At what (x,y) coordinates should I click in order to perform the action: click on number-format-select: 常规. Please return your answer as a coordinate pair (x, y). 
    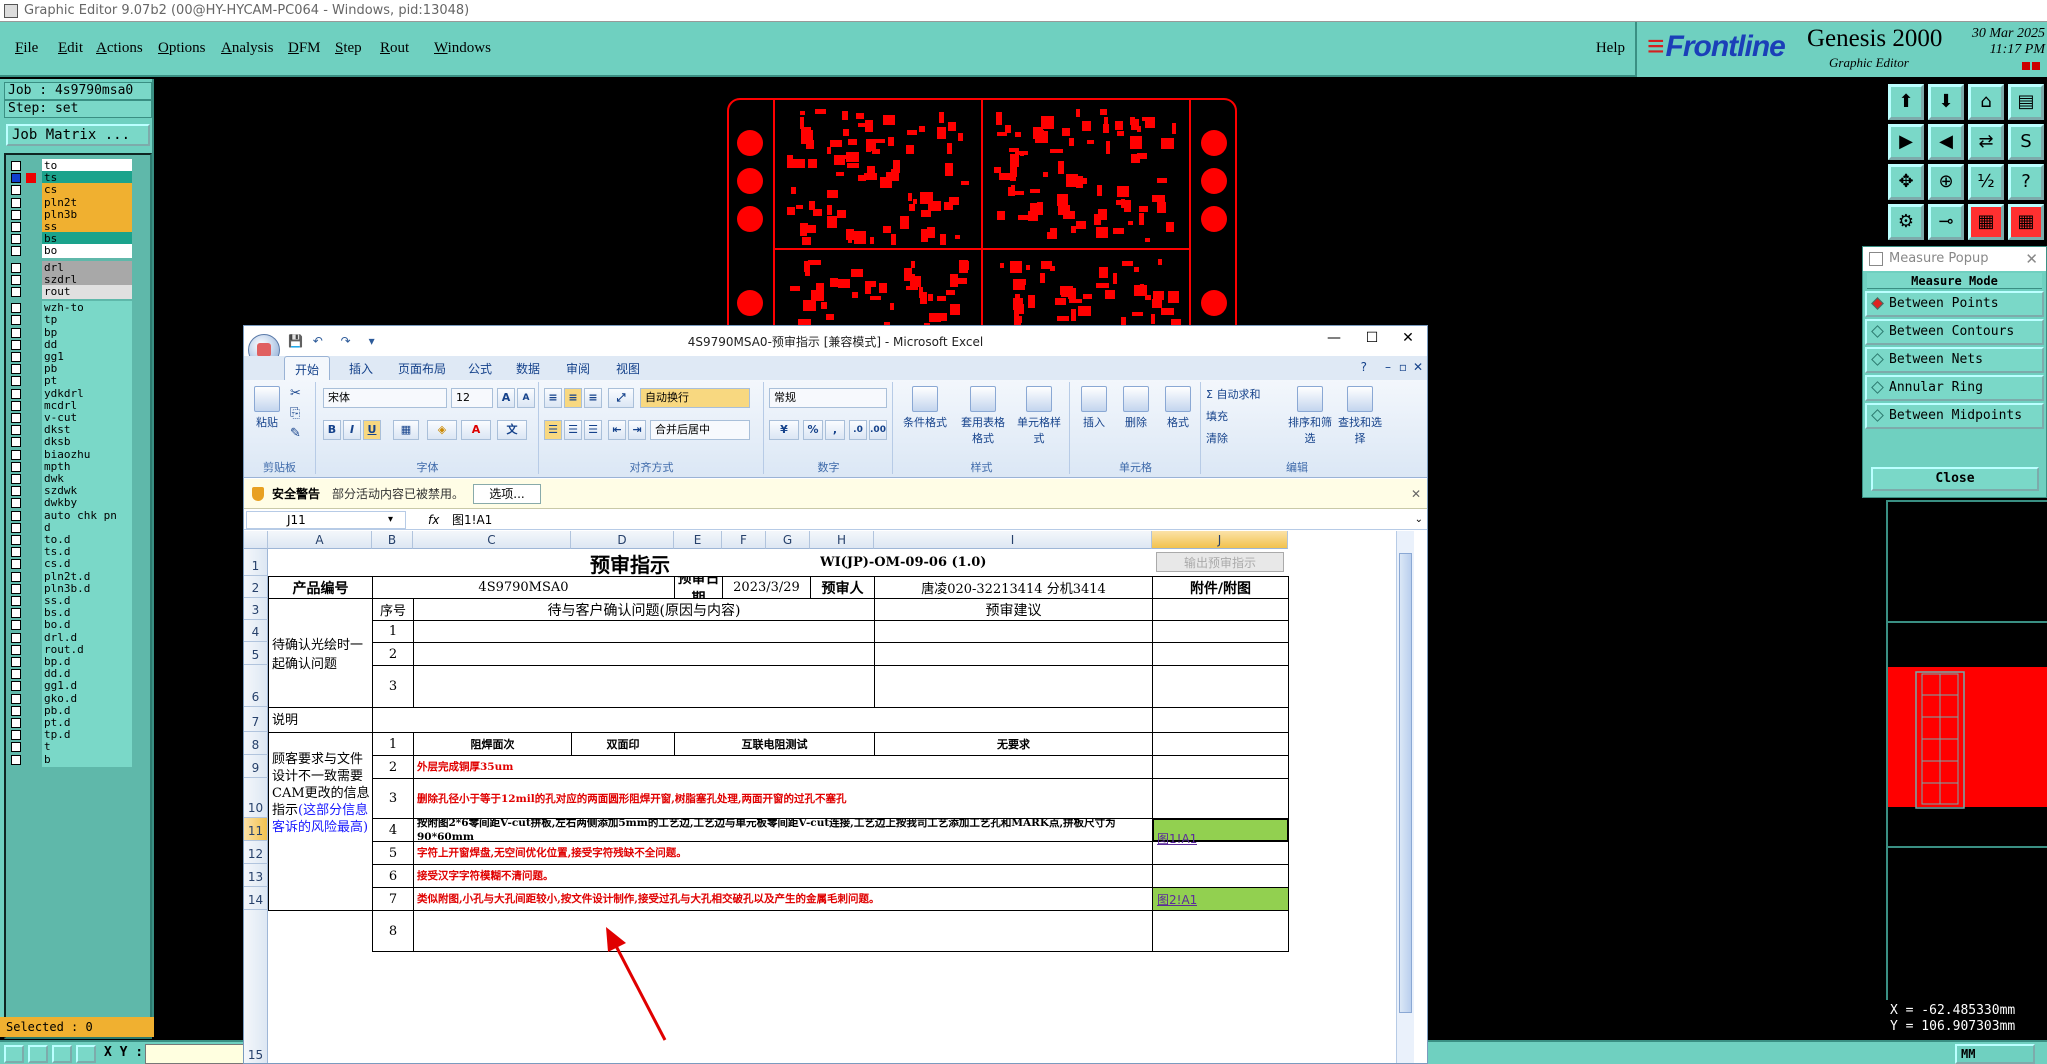
    Looking at the image, I should click on (828, 398).